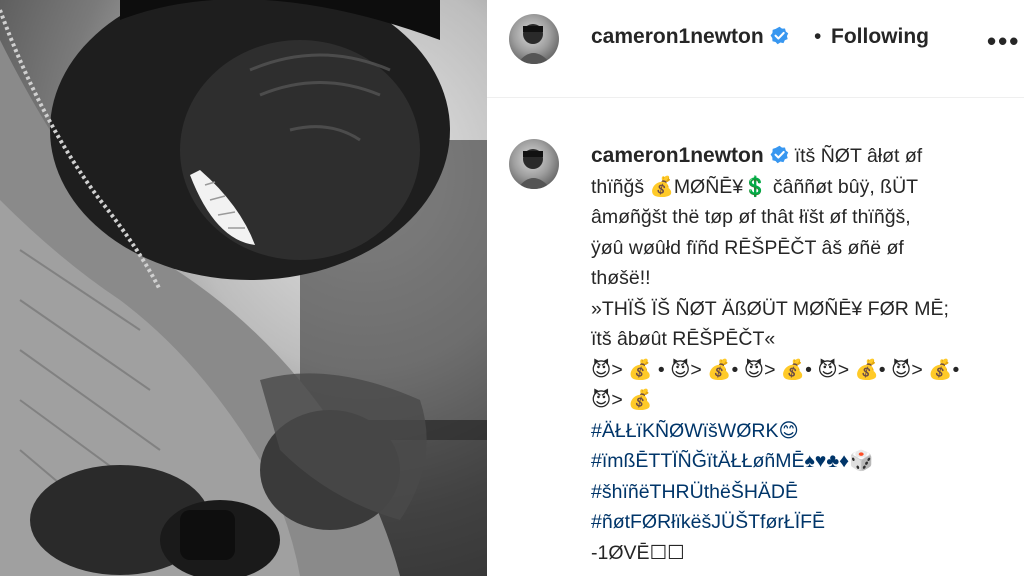 This screenshot has width=1024, height=576. I want to click on caption-emoji-line: 😈> 💰 • 😈> 💰• 😈> 💰• 😈> 💰• 😈> 💰•, so click(775, 369).